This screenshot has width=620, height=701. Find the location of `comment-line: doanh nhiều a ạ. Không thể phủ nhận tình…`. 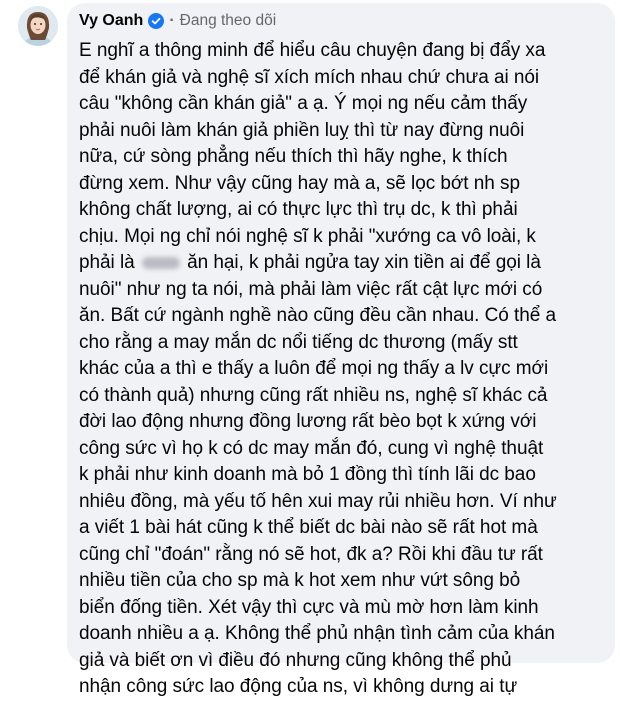

comment-line: doanh nhiều a ạ. Không thể phủ nhận tình… is located at coordinates (317, 633).